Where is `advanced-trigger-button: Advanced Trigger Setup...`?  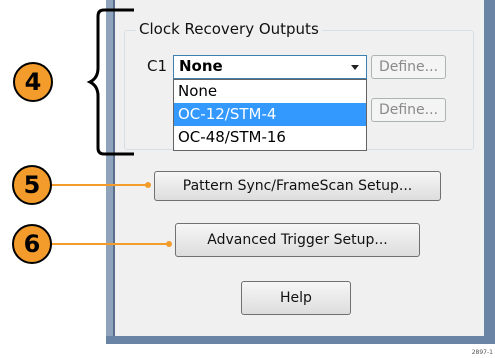
advanced-trigger-button: Advanced Trigger Setup... is located at coordinates (297, 240).